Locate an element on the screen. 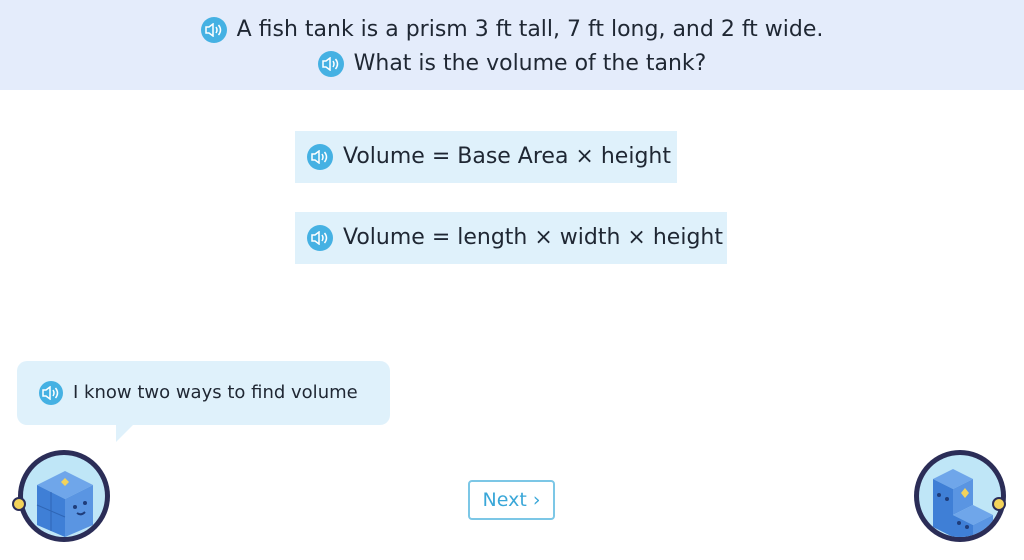 This screenshot has height=560, width=1024. formula-base-area: Volume = Base Area × height is located at coordinates (486, 157).